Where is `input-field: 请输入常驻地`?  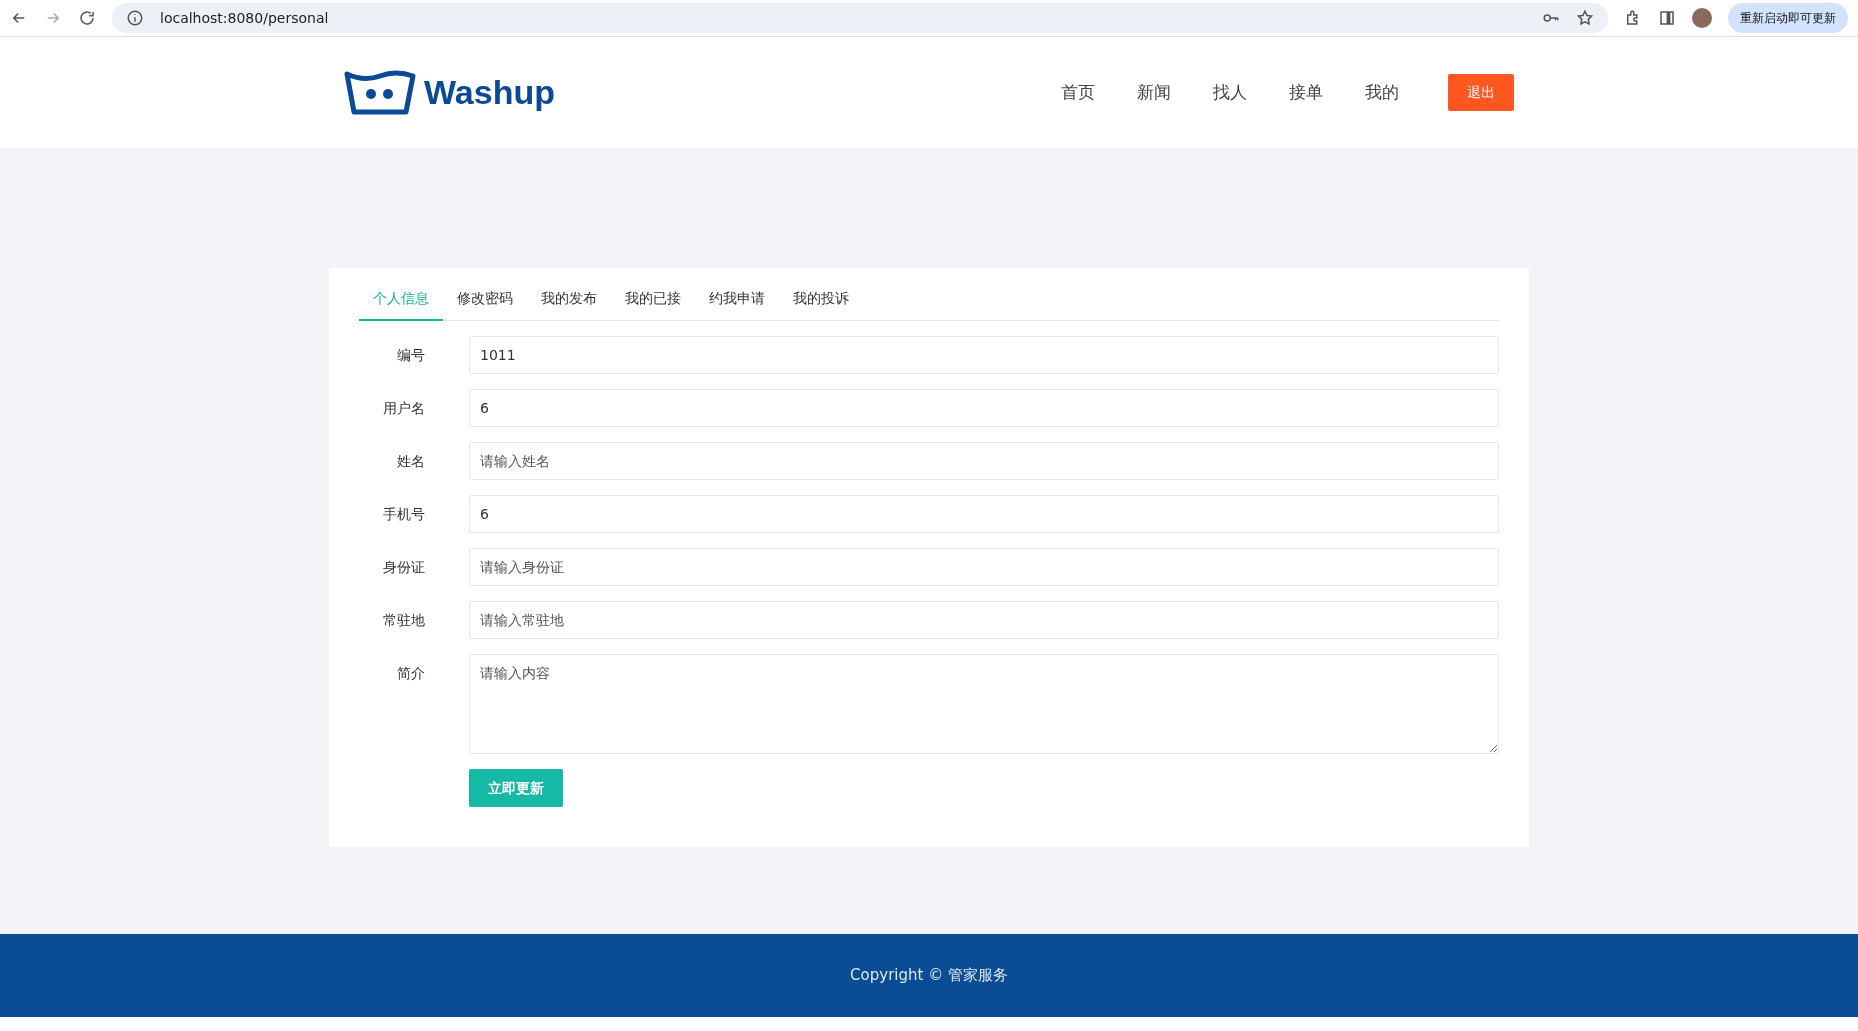 input-field: 请输入常驻地 is located at coordinates (984, 620).